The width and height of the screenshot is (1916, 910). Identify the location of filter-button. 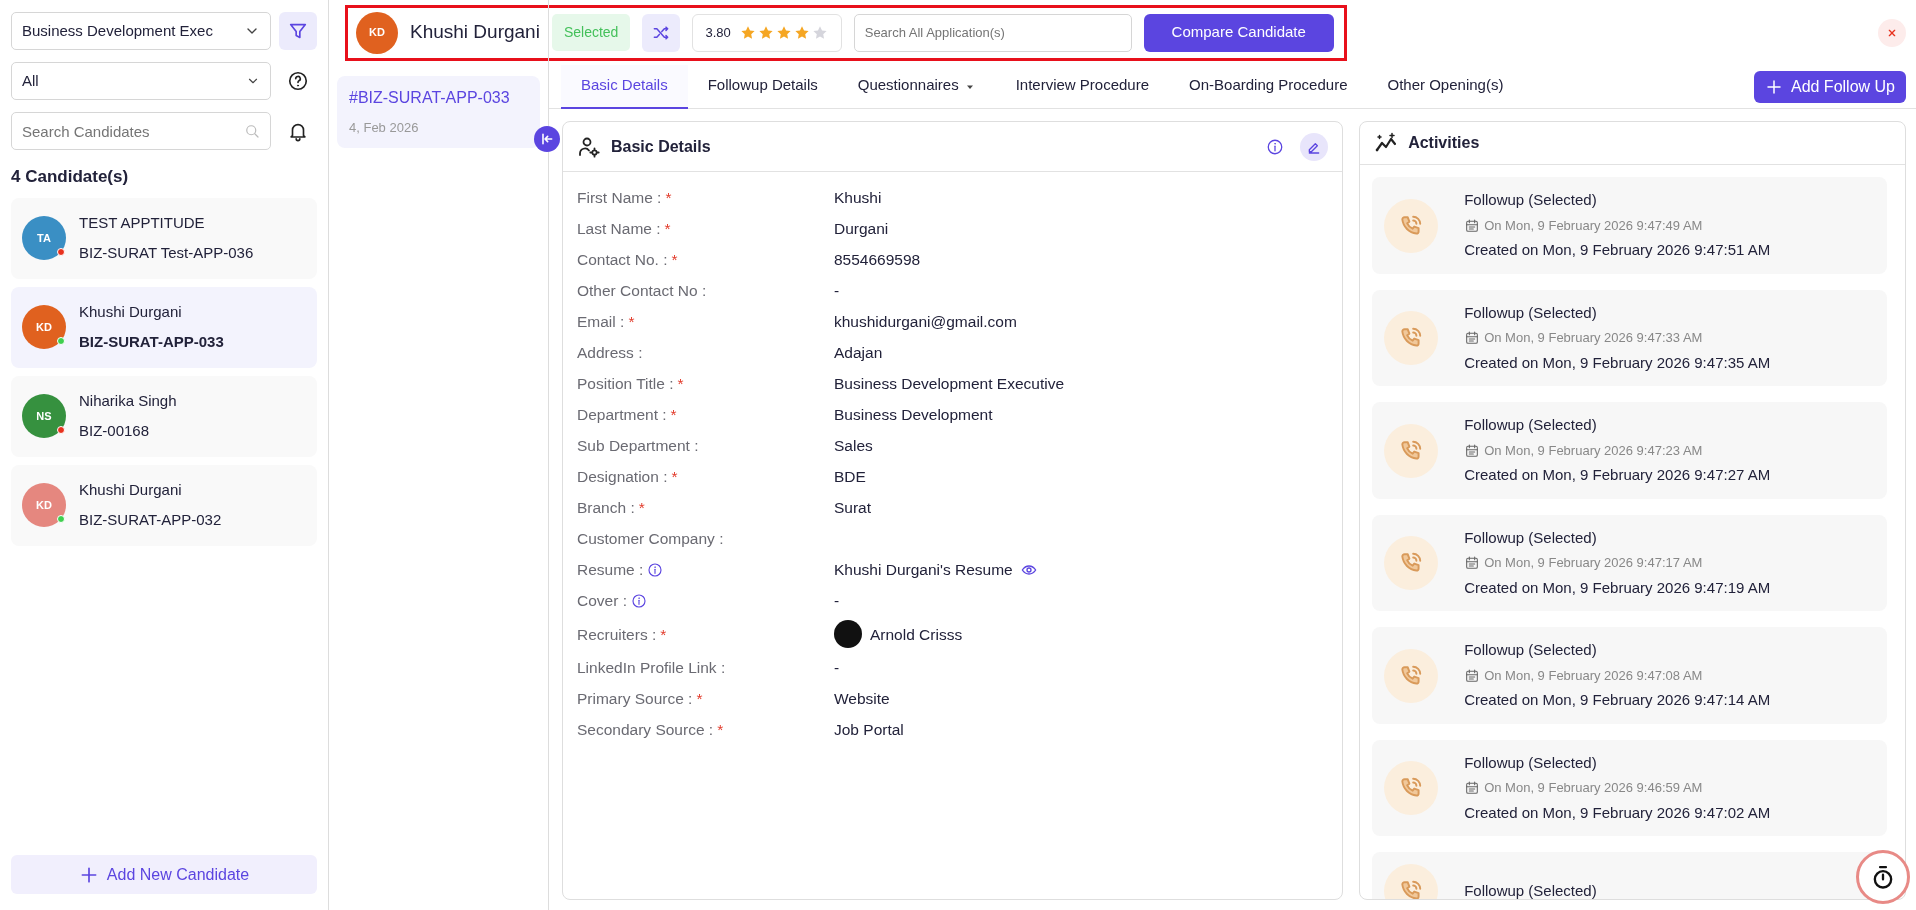
(298, 31).